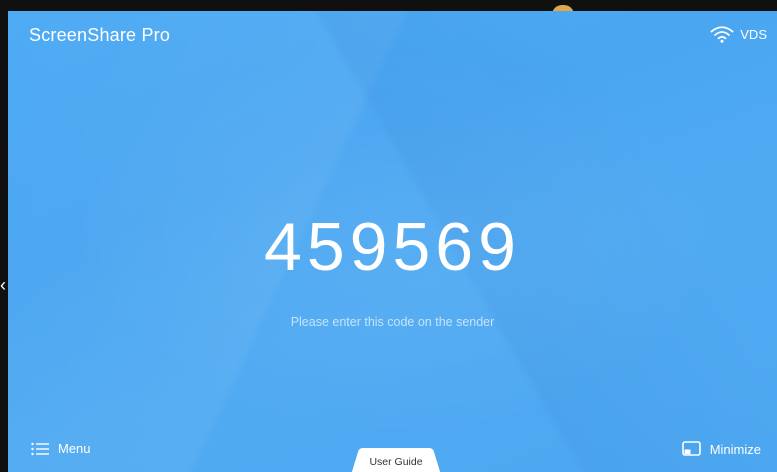  I want to click on network-name: VDS, so click(753, 34).